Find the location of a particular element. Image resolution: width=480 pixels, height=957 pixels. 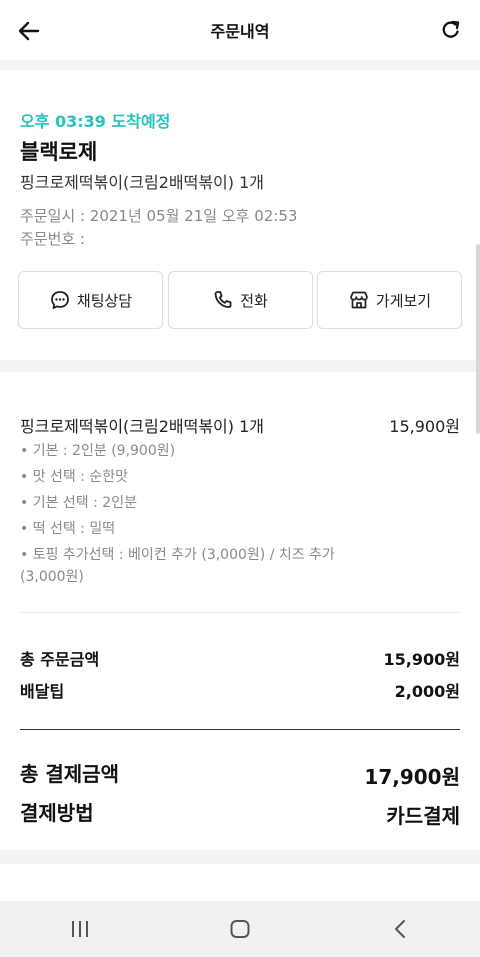

item-option: • 기본 : 2인분 (9,900원) is located at coordinates (98, 451).